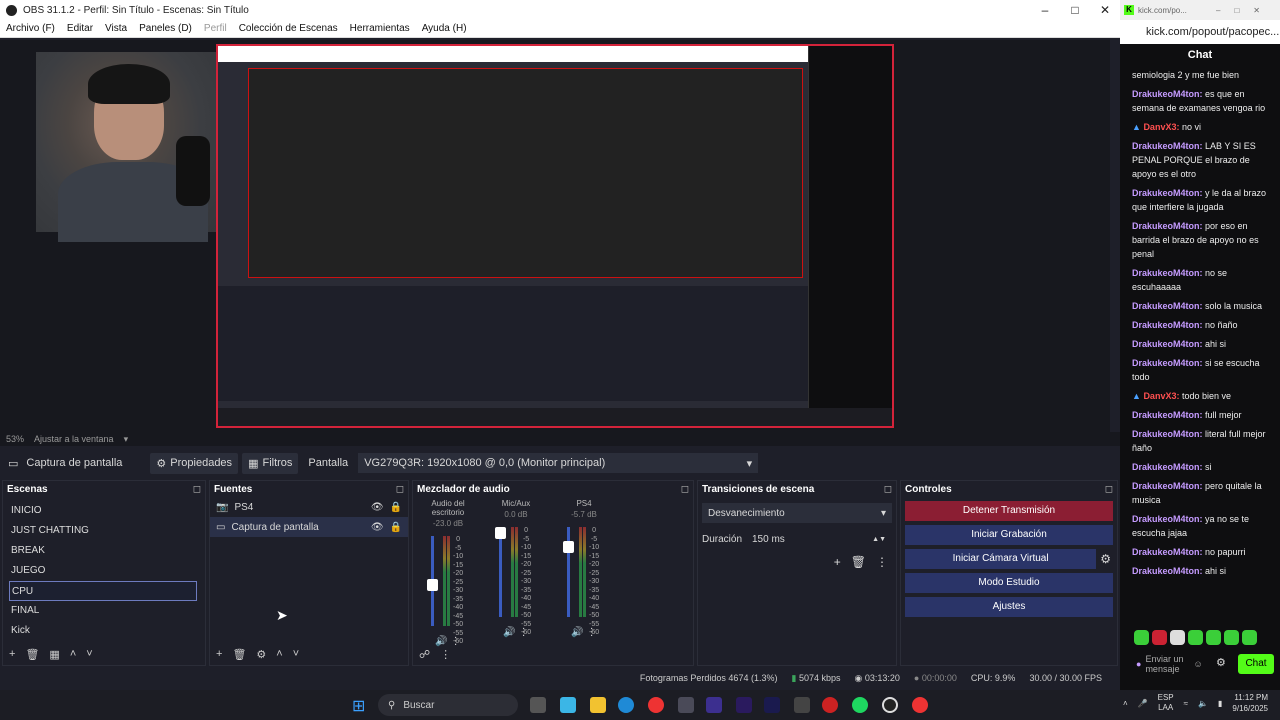 Image resolution: width=1280 pixels, height=720 pixels. What do you see at coordinates (1009, 511) in the screenshot?
I see `stop-streaming-button: Detener Transmisión` at bounding box center [1009, 511].